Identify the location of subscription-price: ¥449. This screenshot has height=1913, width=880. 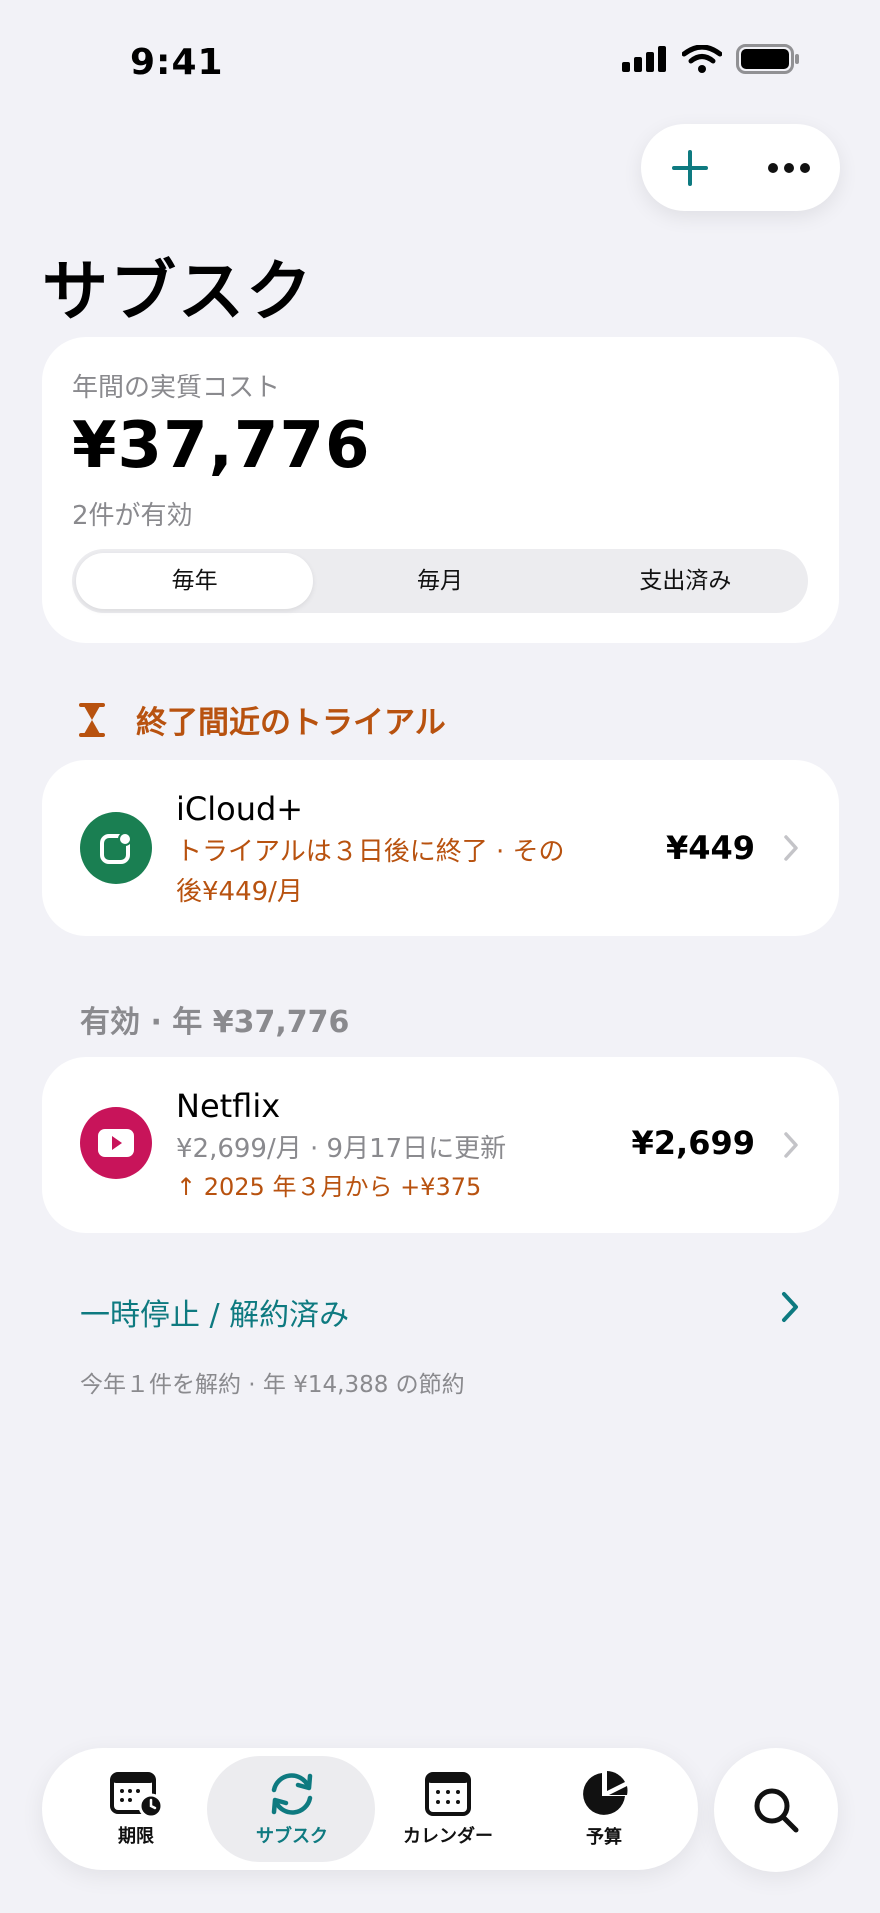
(710, 848).